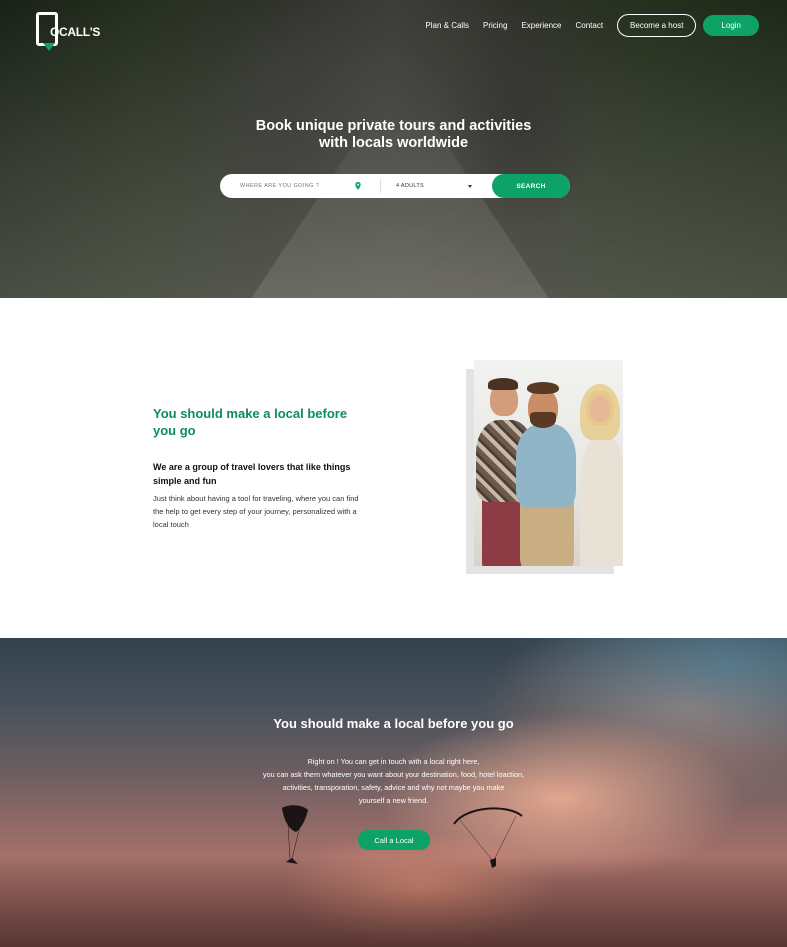 This screenshot has height=947, width=787. Describe the element at coordinates (731, 25) in the screenshot. I see `login-button: Login` at that location.